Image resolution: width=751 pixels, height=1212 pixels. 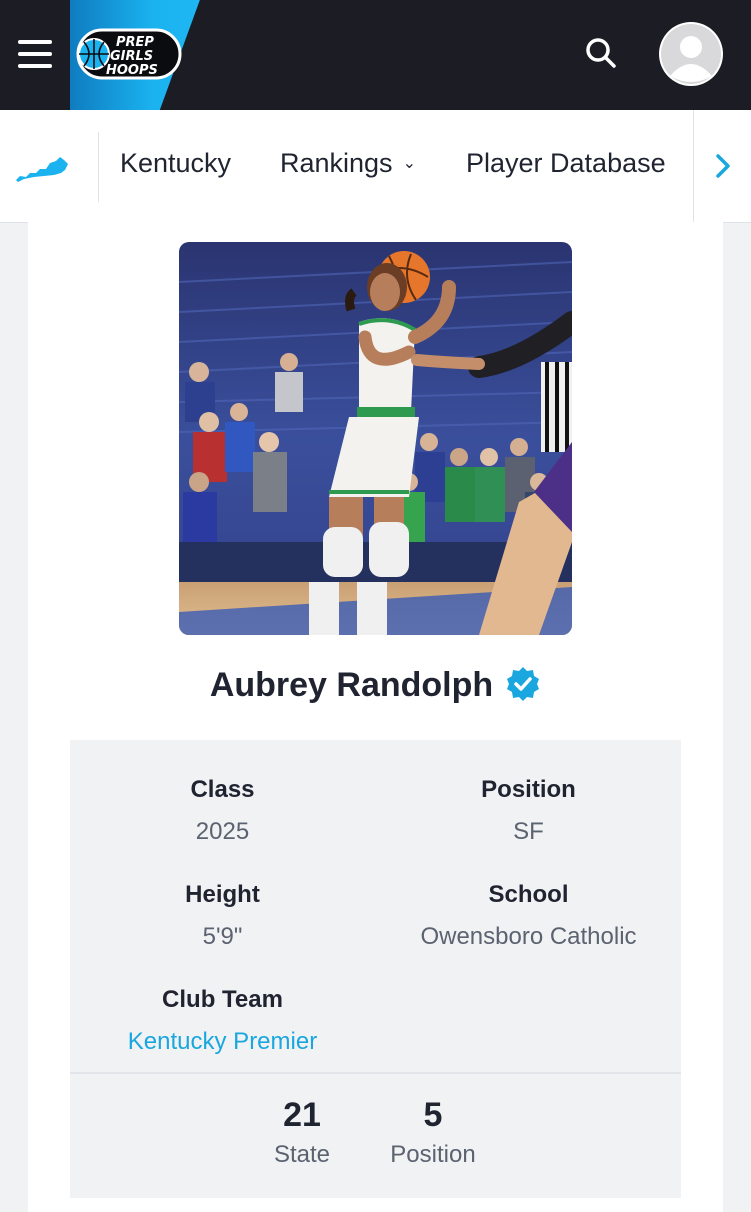 What do you see at coordinates (433, 1115) in the screenshot?
I see `ranking-value: 5` at bounding box center [433, 1115].